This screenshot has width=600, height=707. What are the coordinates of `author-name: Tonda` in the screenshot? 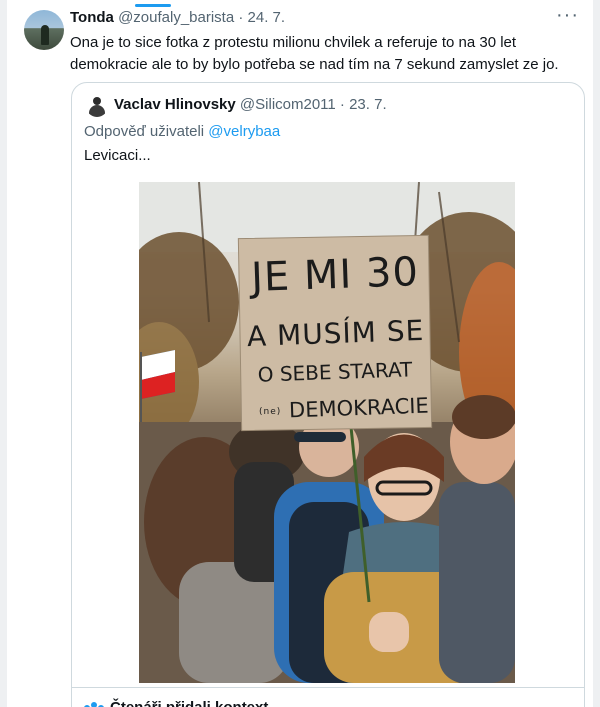 It's located at (92, 17).